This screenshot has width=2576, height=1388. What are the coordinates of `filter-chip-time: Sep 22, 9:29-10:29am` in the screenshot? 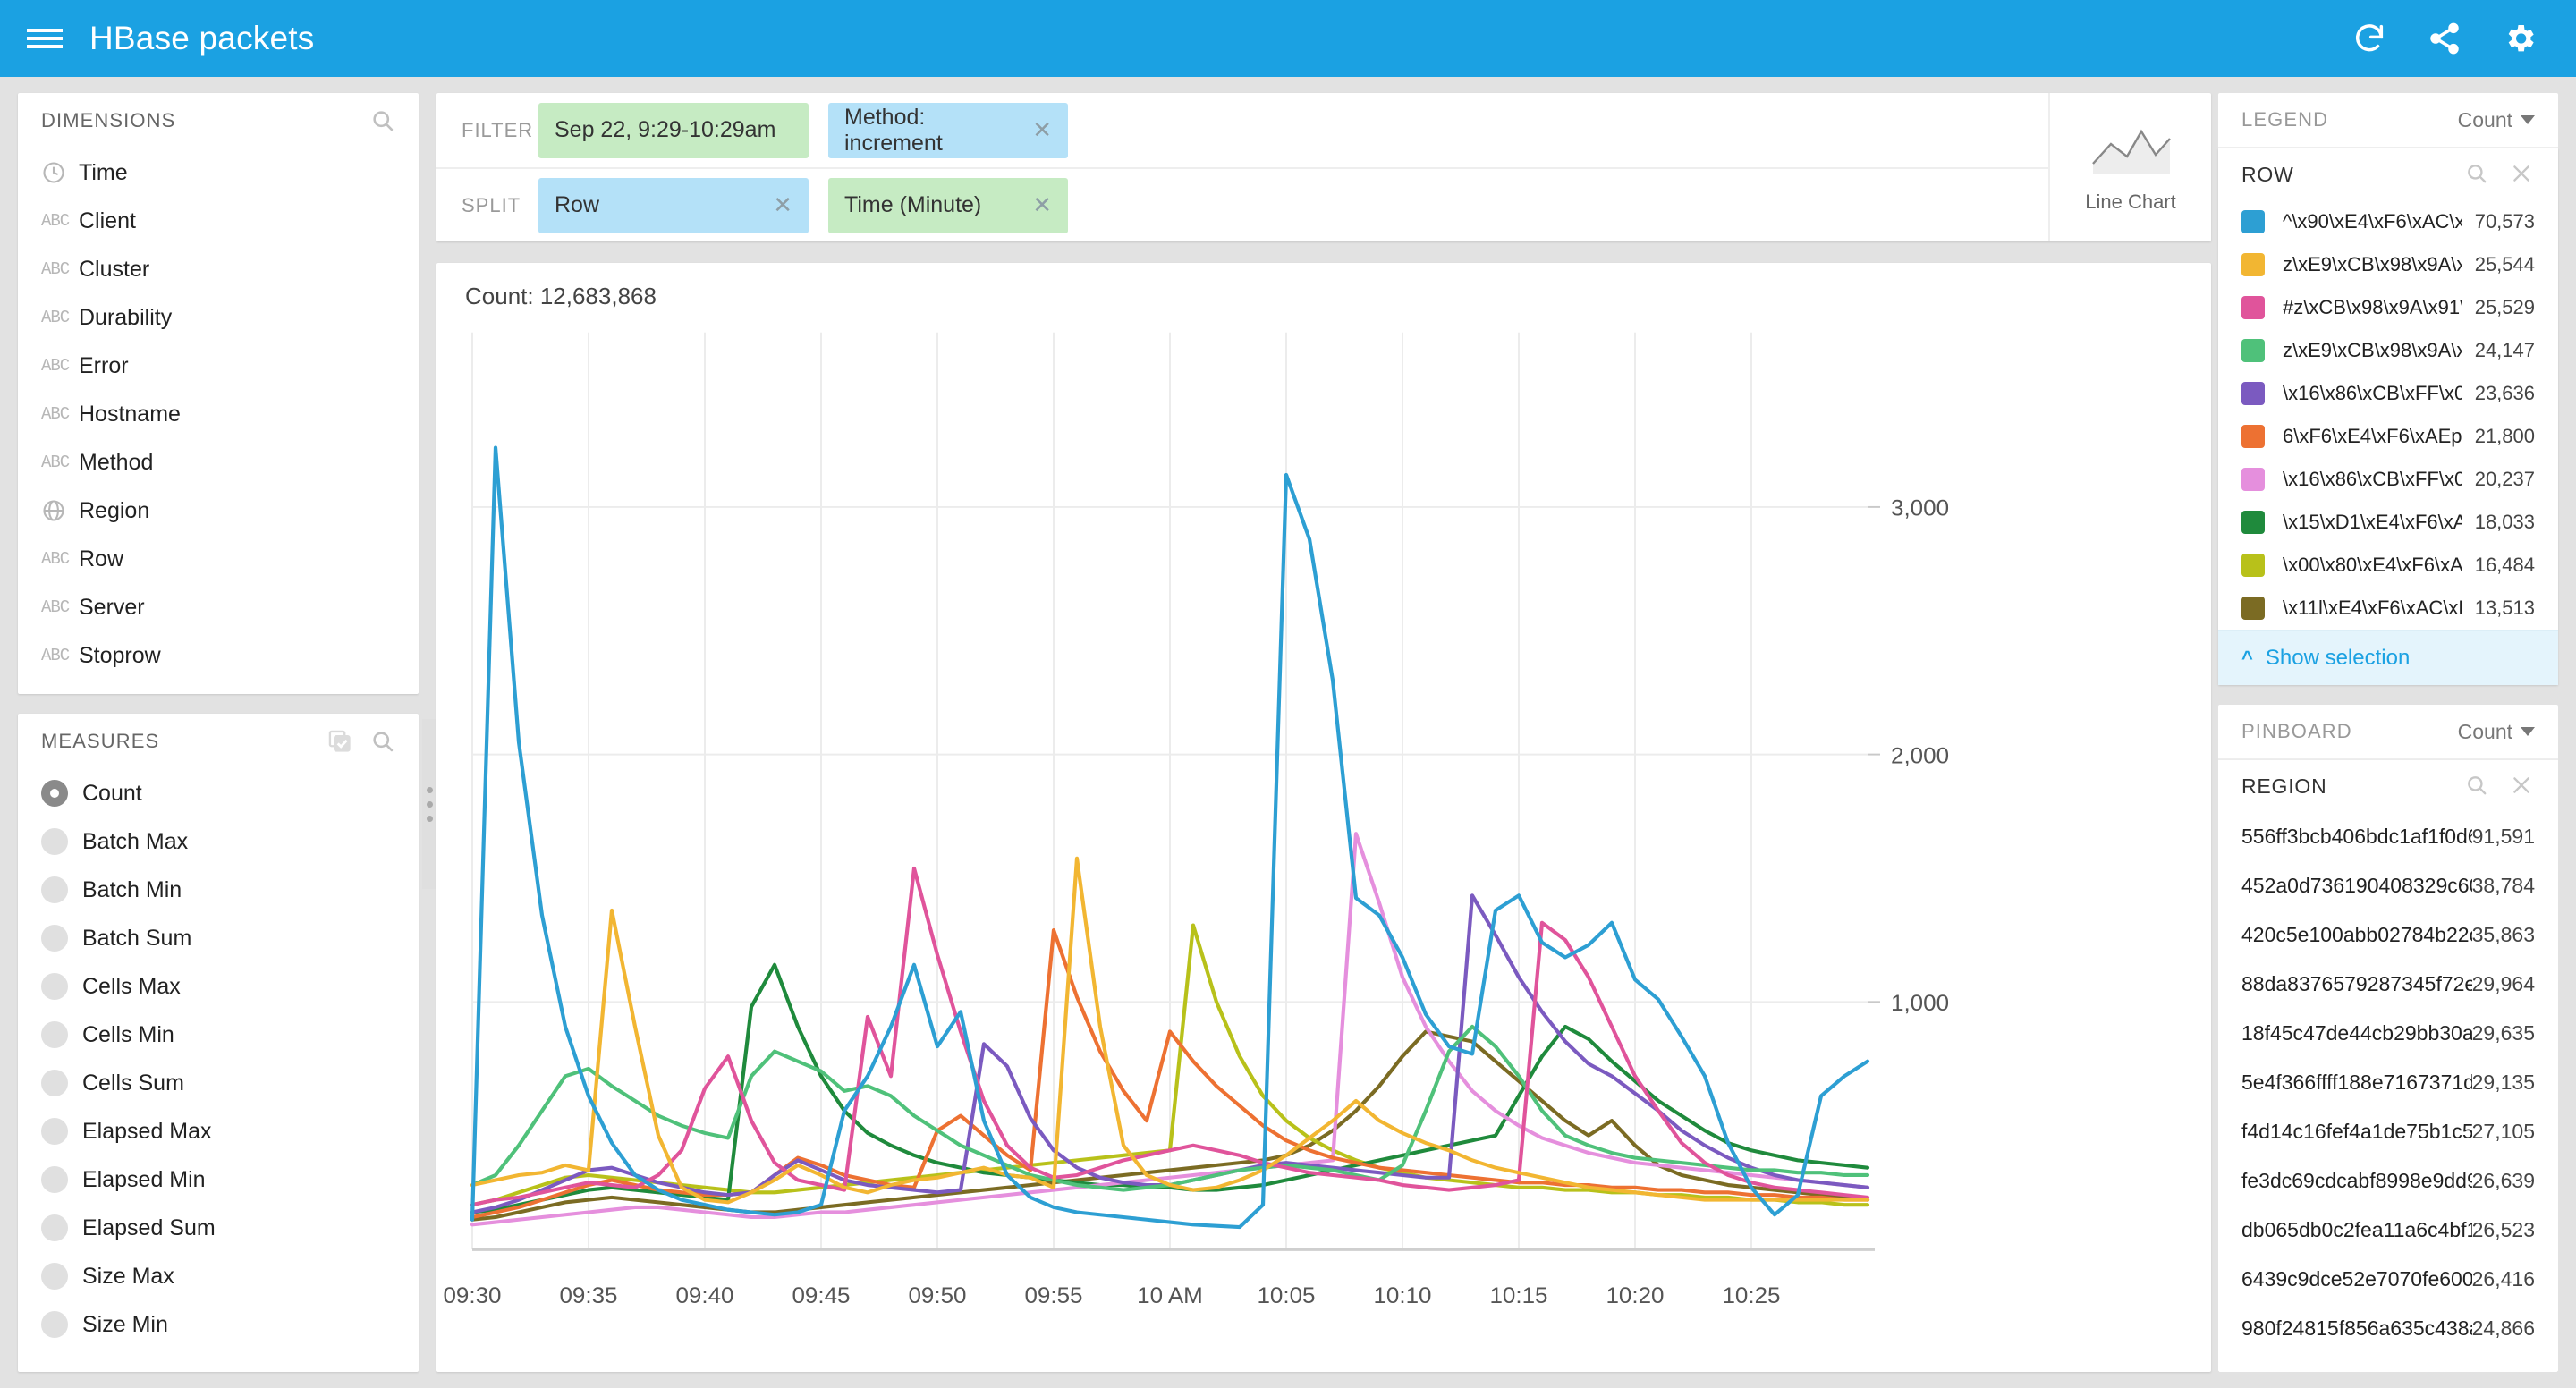 It's located at (673, 130).